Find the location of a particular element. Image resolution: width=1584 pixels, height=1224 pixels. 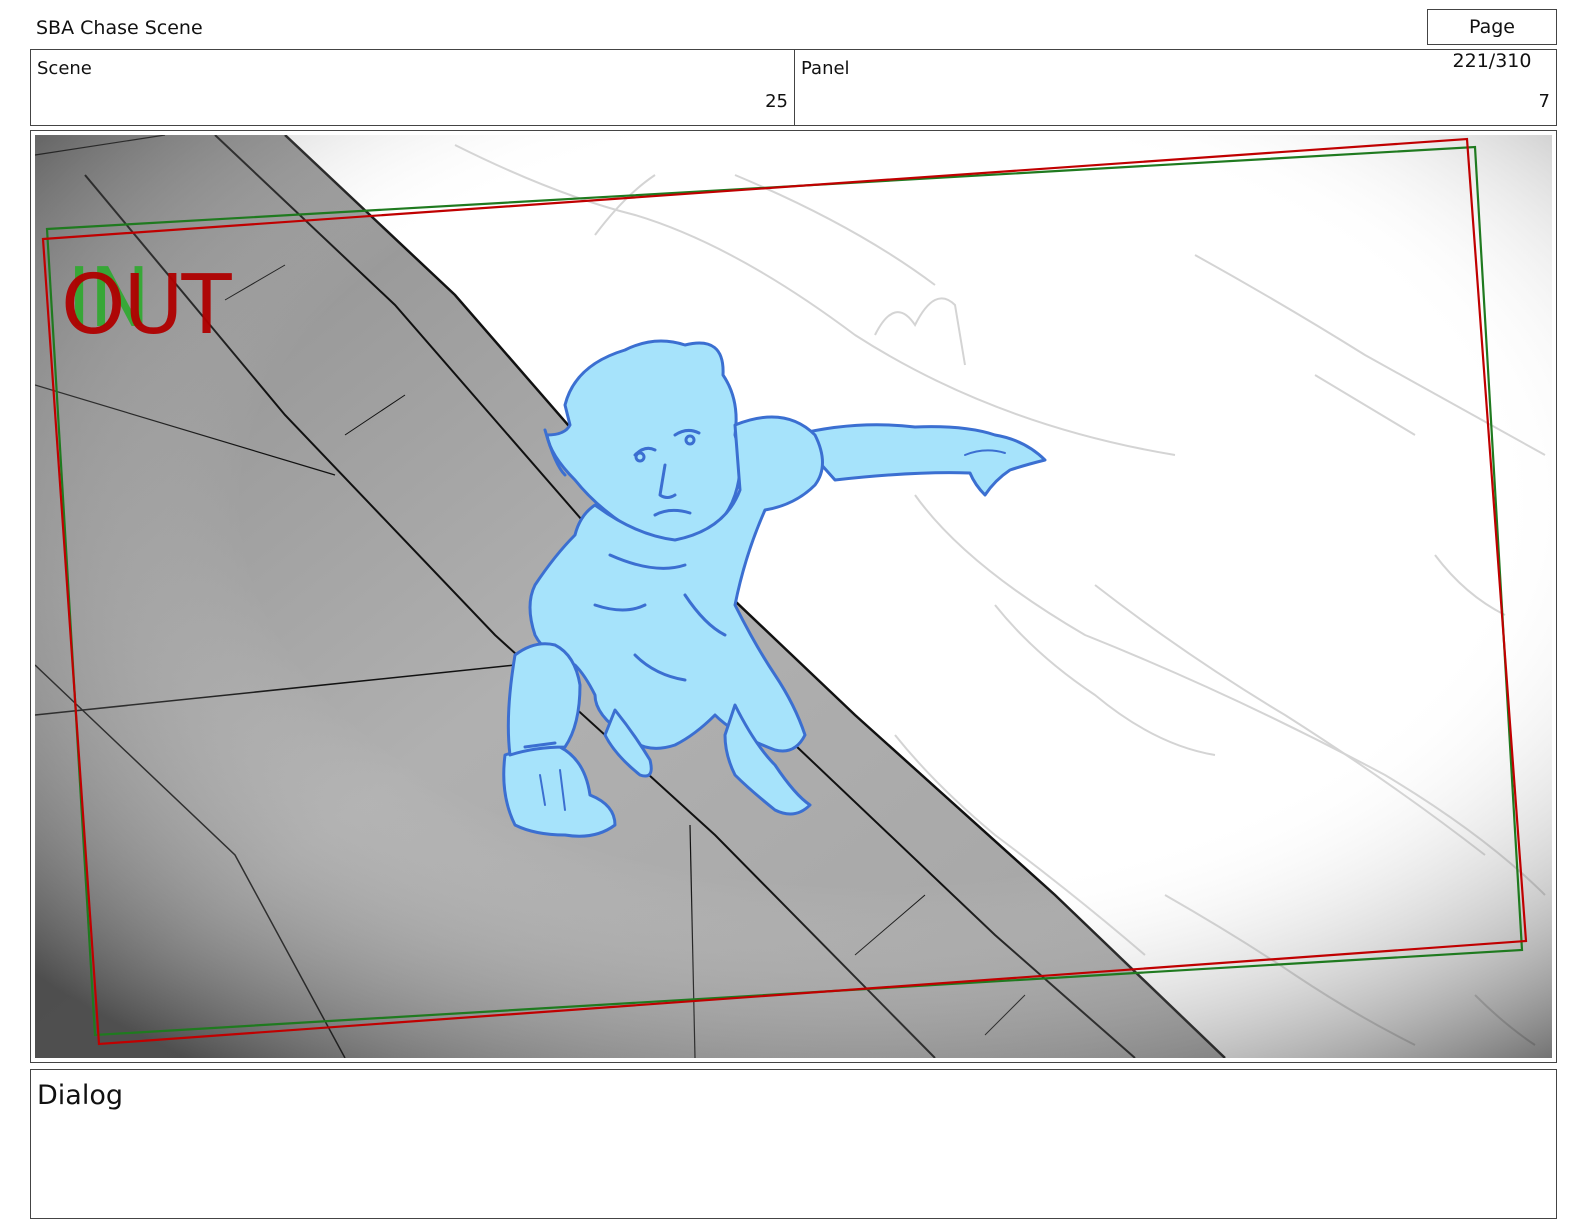

panel-label: Panel is located at coordinates (825, 68).